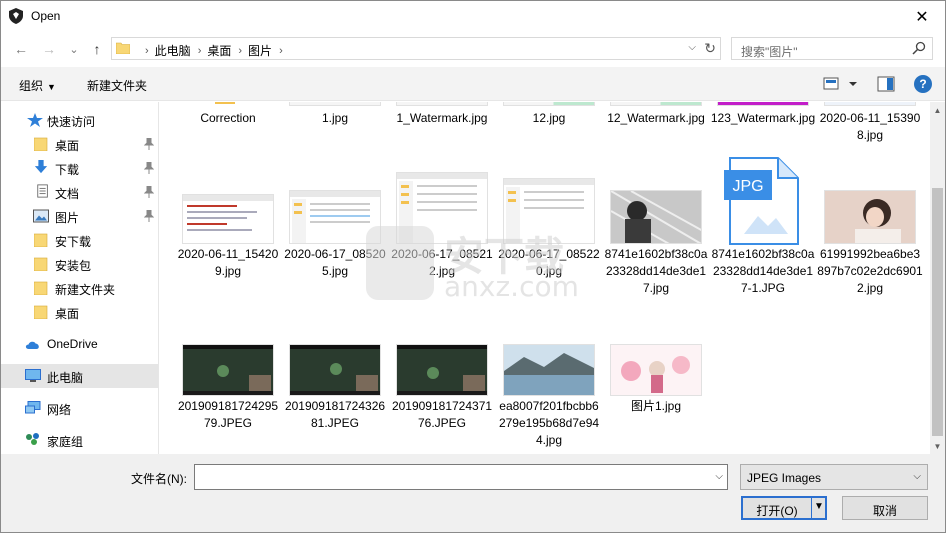 The image size is (946, 533). Describe the element at coordinates (832, 48) in the screenshot. I see `search-input: 搜索"图片"` at that location.